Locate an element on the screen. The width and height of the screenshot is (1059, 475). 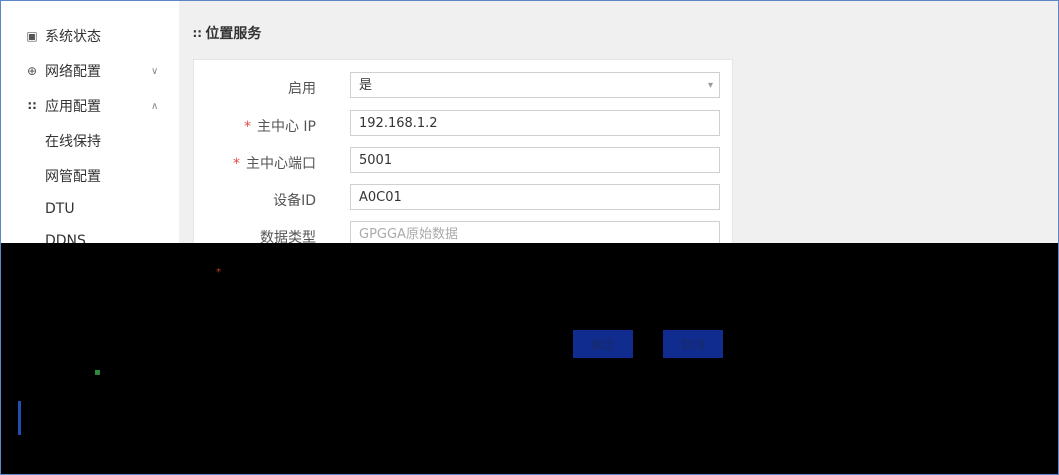
center-port-input: 5001 is located at coordinates (535, 160).